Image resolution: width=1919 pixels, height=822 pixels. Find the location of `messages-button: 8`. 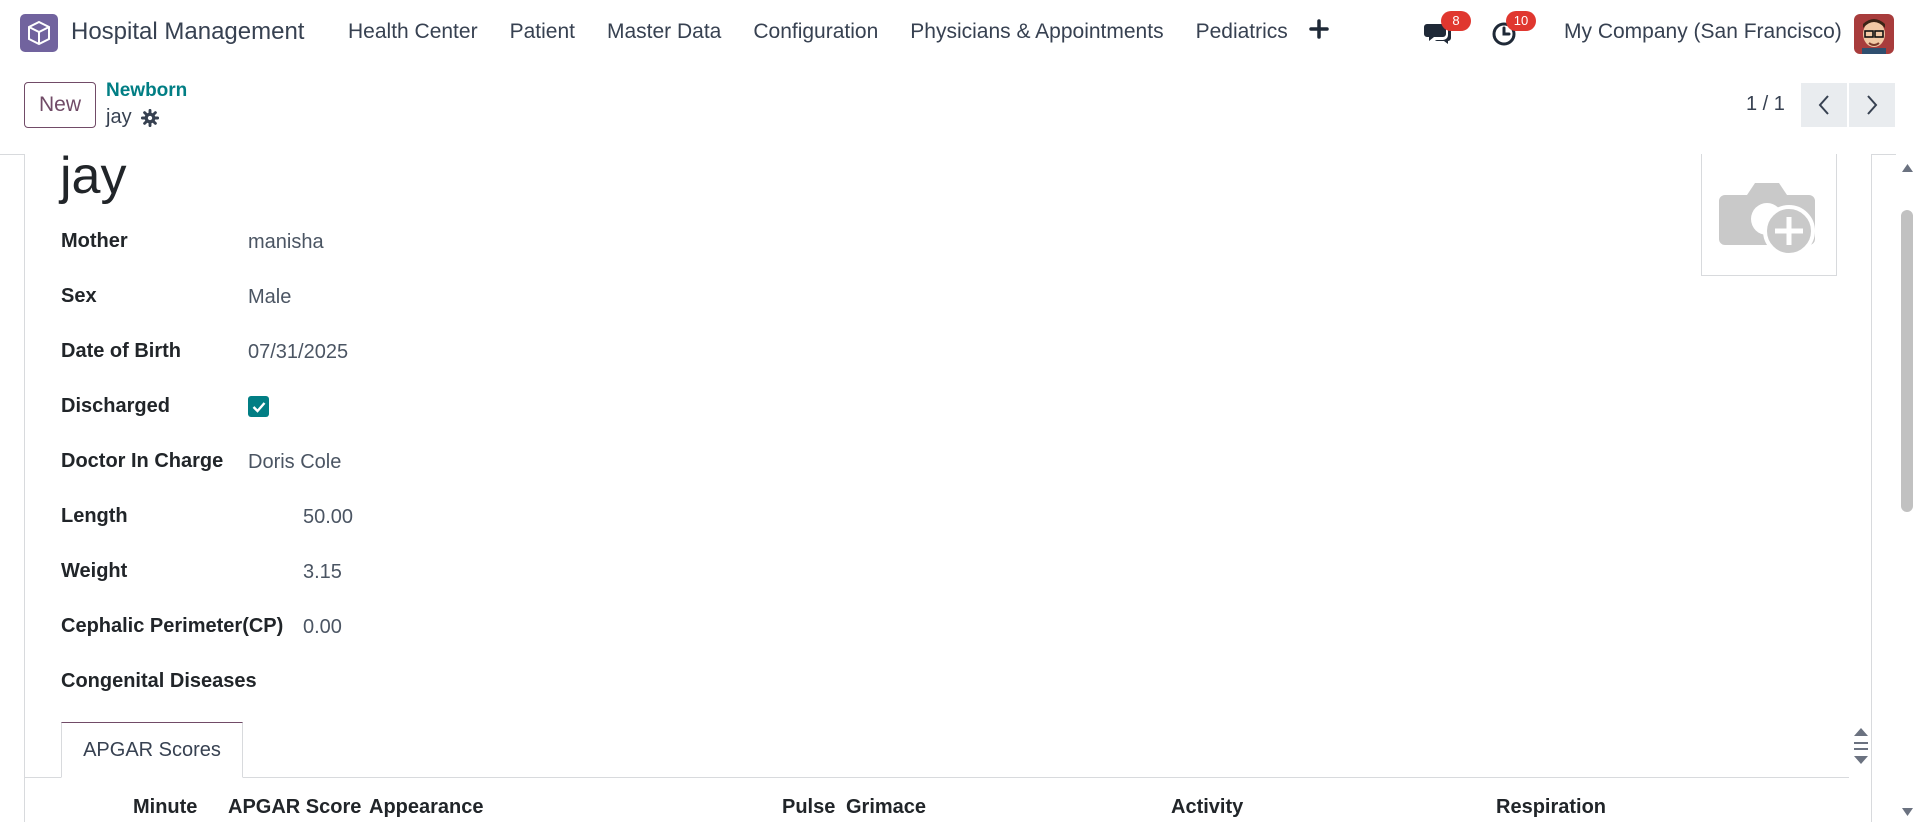

messages-button: 8 is located at coordinates (1447, 29).